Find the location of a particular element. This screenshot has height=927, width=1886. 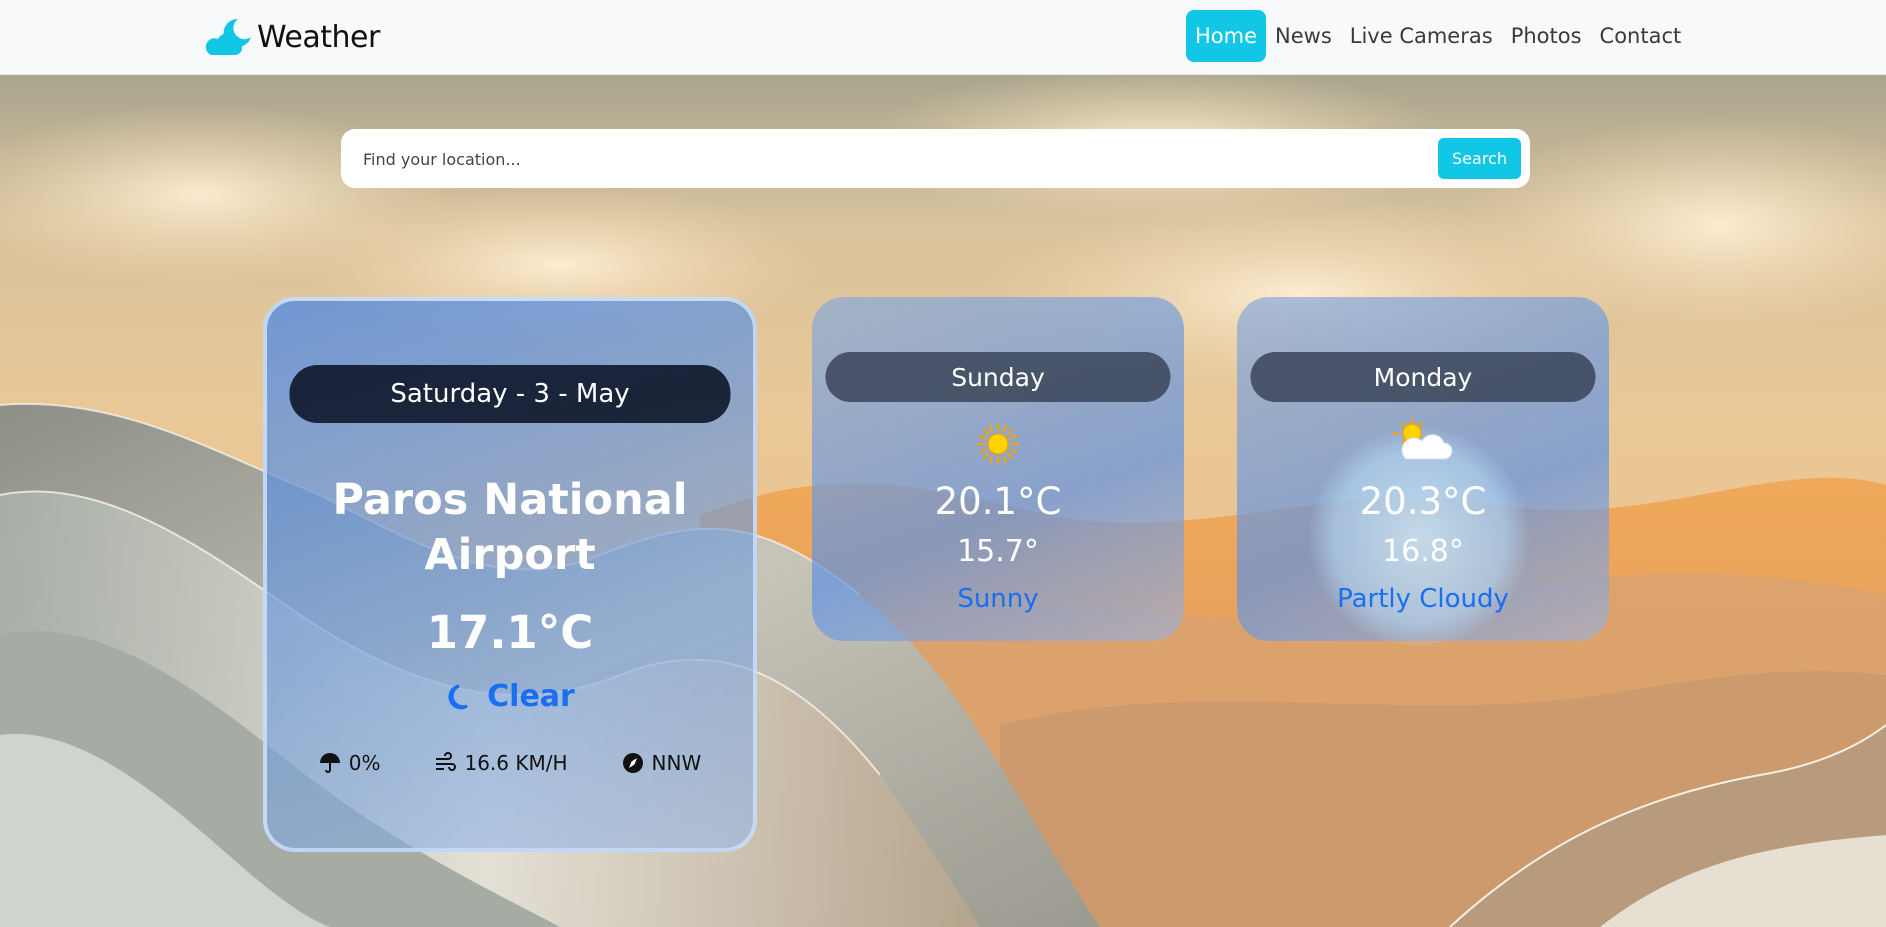

forecast-min-temp: 15.7° is located at coordinates (998, 551).